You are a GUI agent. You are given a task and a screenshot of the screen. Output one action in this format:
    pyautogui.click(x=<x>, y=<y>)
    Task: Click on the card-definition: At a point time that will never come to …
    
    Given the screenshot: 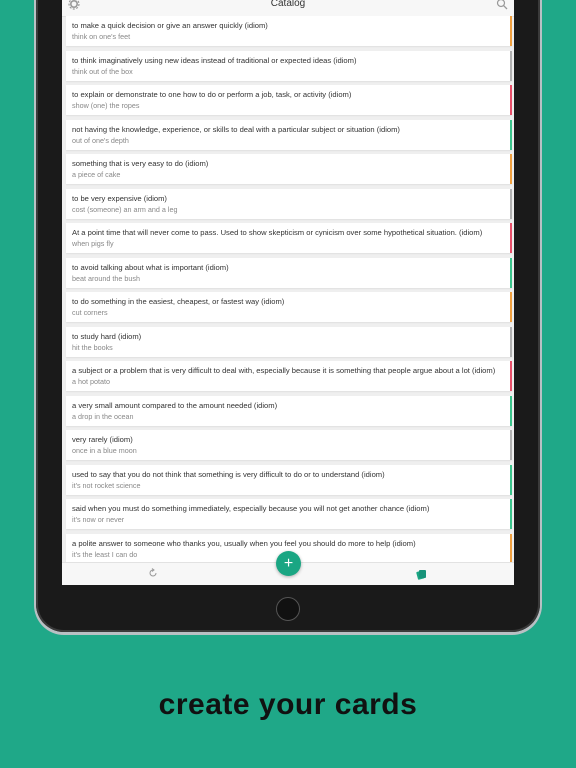 What is the action you would take?
    pyautogui.click(x=277, y=232)
    